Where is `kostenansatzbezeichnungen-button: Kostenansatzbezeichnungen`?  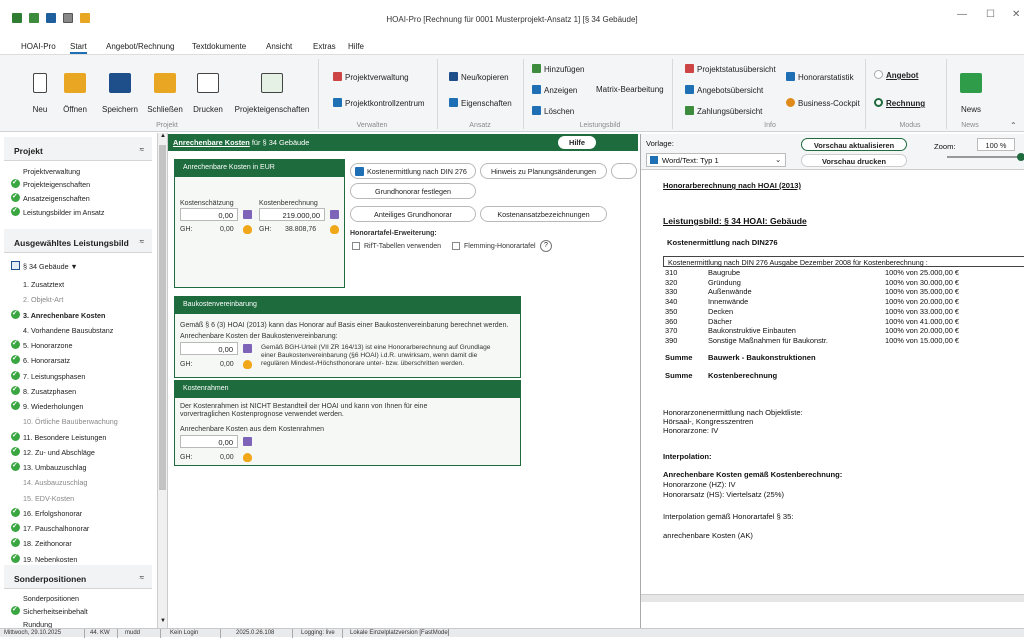
kostenansatzbezeichnungen-button: Kostenansatzbezeichnungen is located at coordinates (543, 214).